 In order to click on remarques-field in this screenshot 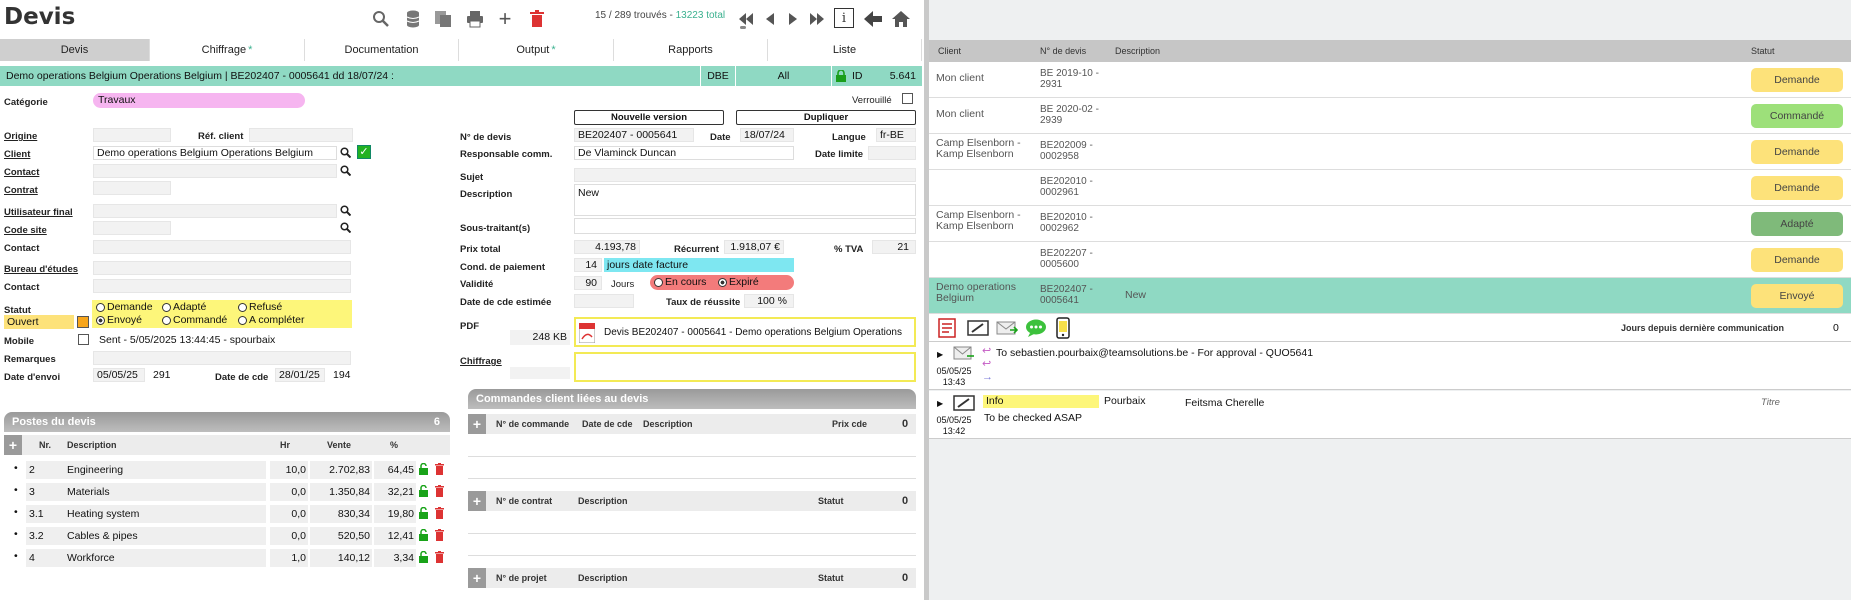, I will do `click(222, 358)`.